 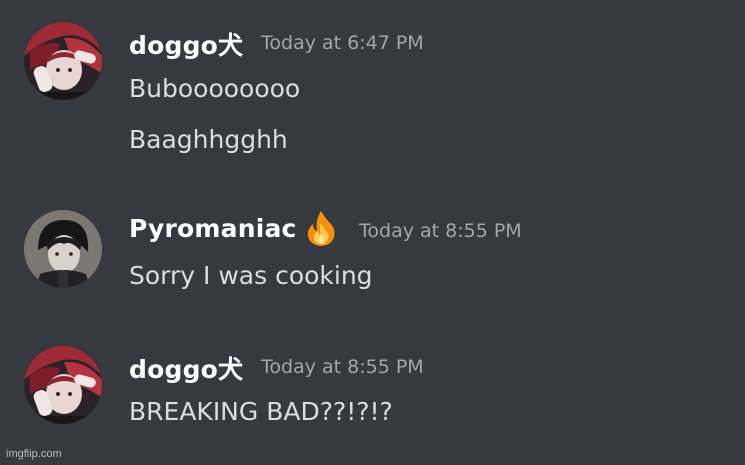 What do you see at coordinates (215, 88) in the screenshot?
I see `message-text: Buboooooooo` at bounding box center [215, 88].